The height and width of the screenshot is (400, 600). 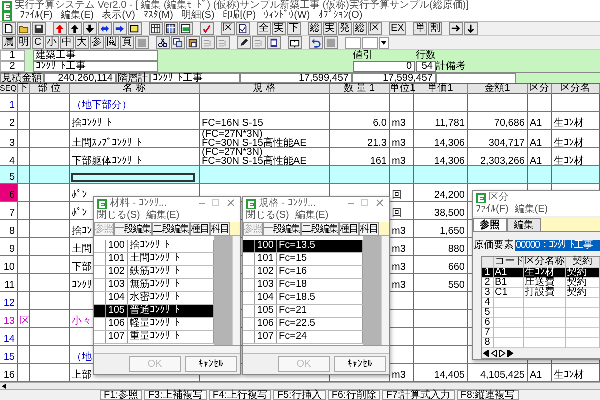 I want to click on toolbar-button: 頁, so click(x=127, y=42).